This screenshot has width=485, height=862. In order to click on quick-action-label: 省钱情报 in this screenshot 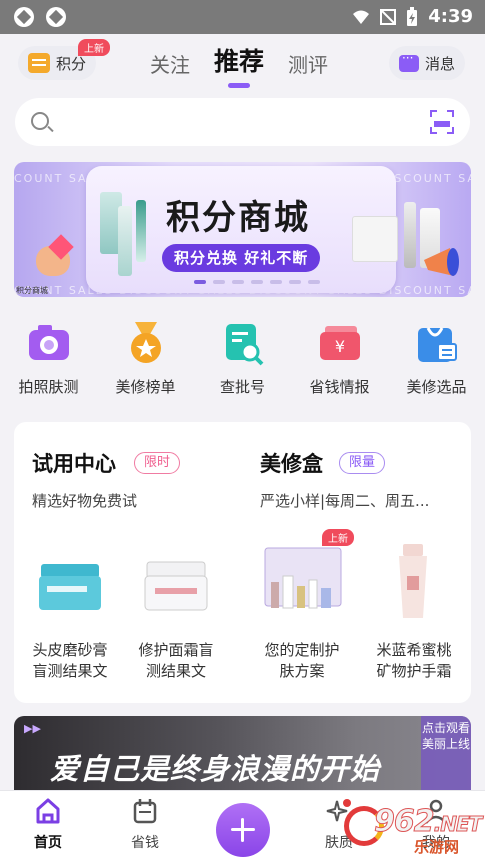, I will do `click(339, 387)`.